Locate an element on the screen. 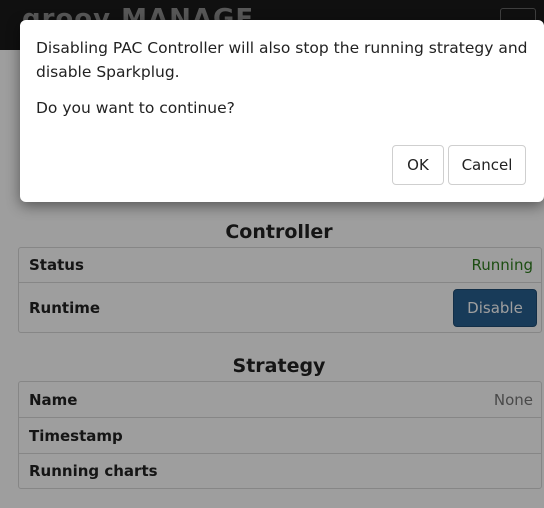 The width and height of the screenshot is (544, 508). dialog-question: Do you want to continue? is located at coordinates (135, 108).